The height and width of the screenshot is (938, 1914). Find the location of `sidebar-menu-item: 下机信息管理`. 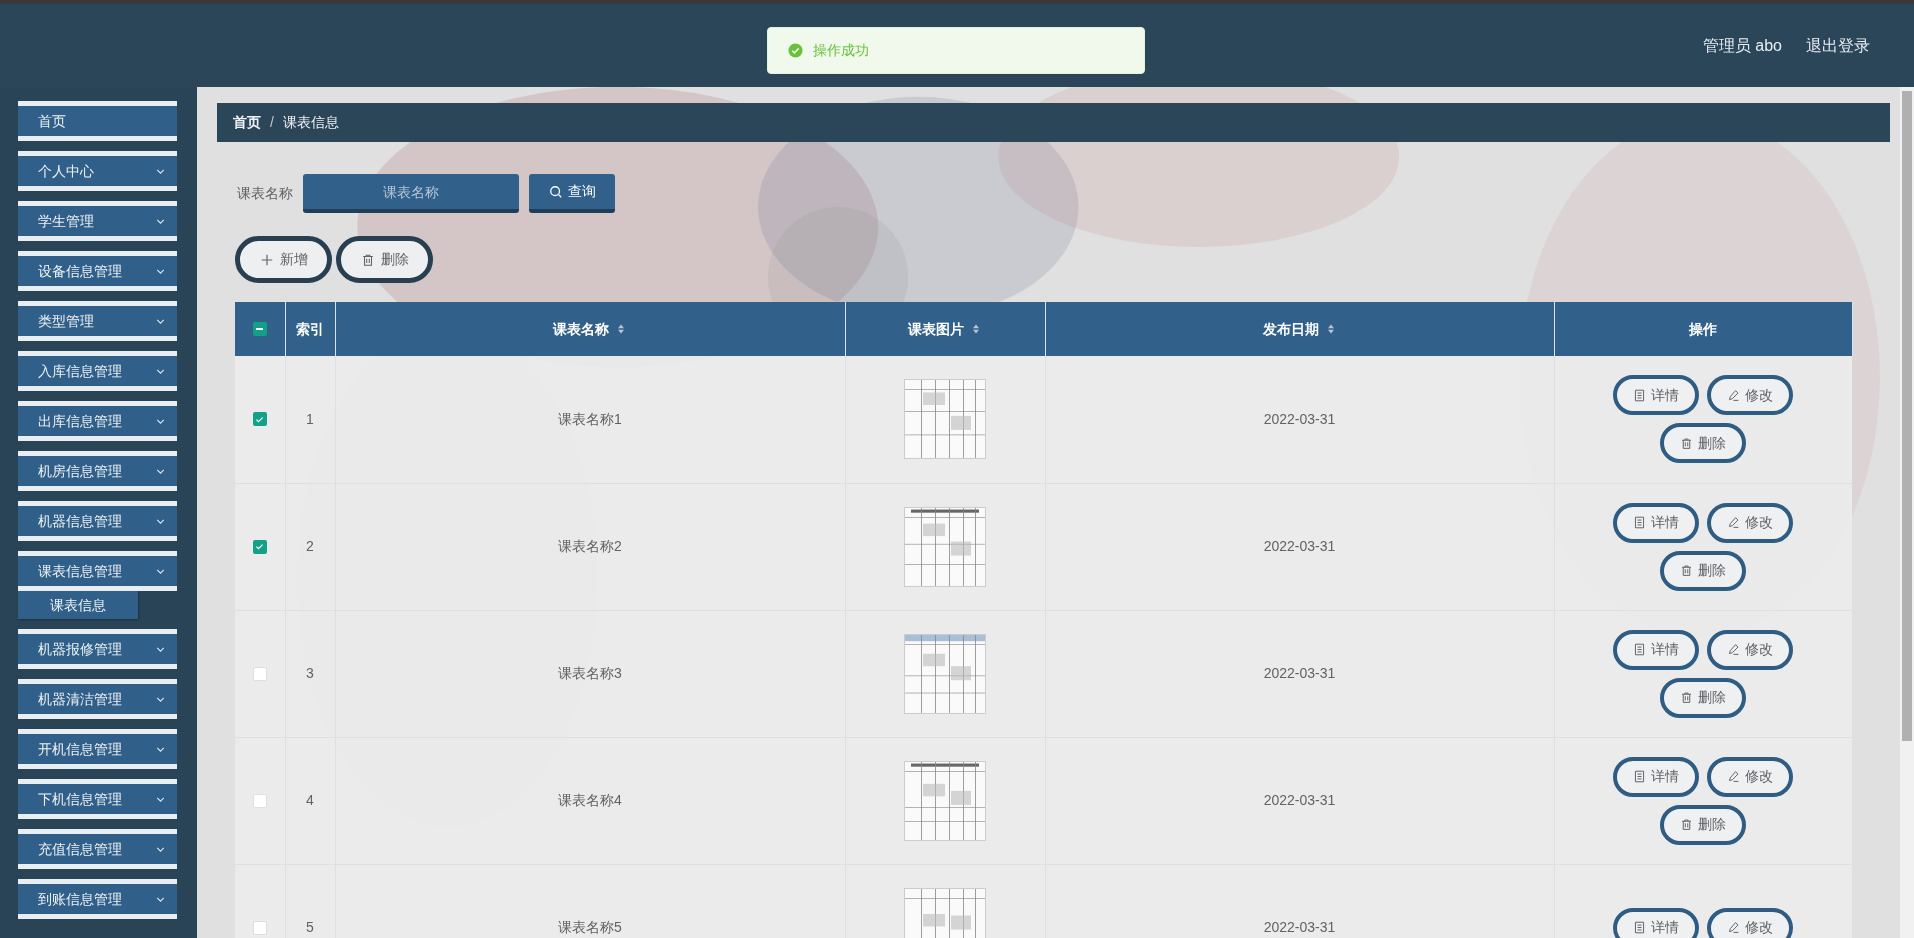

sidebar-menu-item: 下机信息管理 is located at coordinates (97, 799).